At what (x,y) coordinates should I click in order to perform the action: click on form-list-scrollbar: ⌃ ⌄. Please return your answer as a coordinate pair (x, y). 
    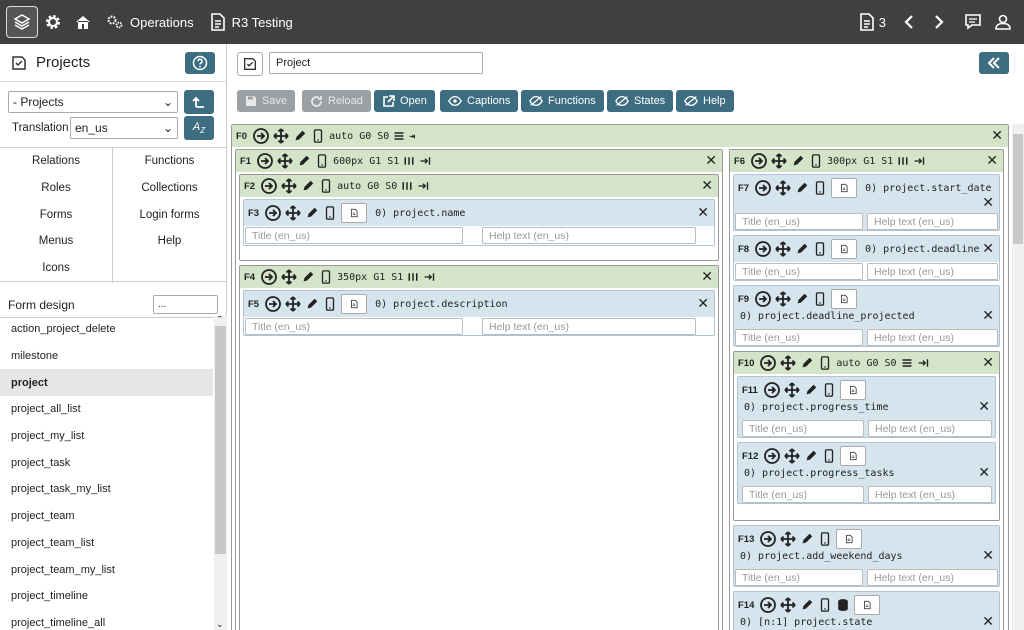
    Looking at the image, I should click on (220, 473).